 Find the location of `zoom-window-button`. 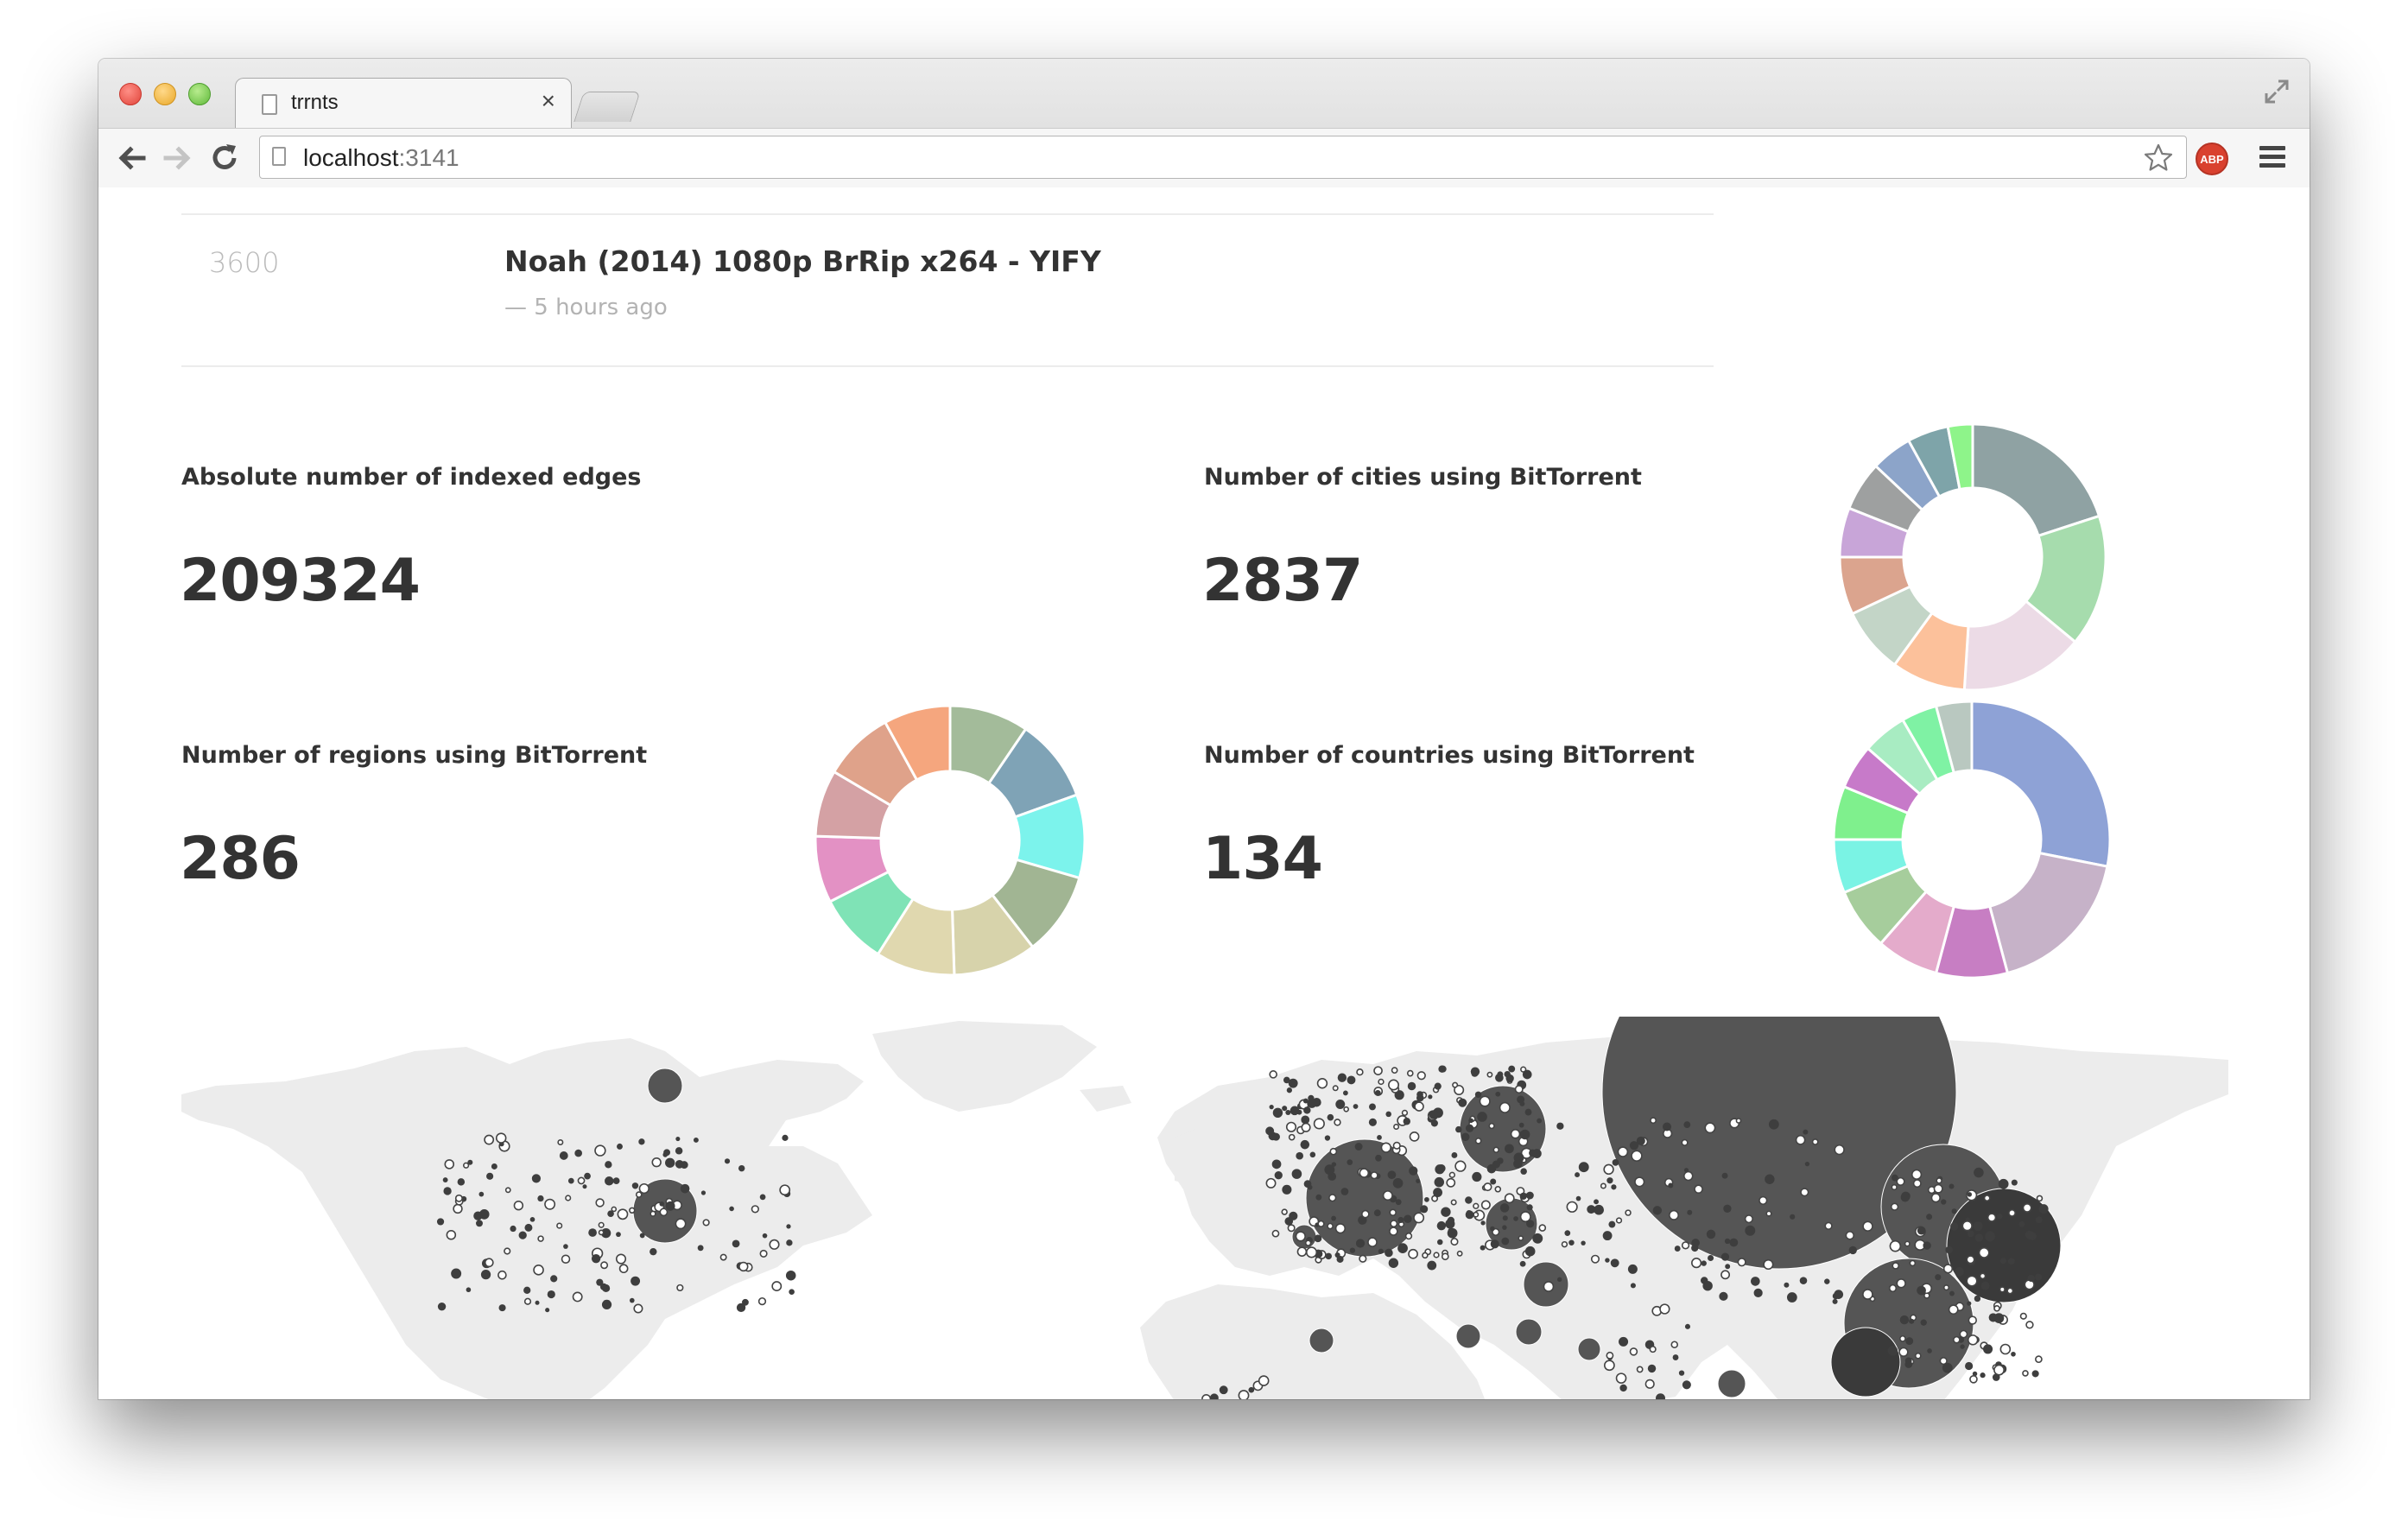

zoom-window-button is located at coordinates (199, 94).